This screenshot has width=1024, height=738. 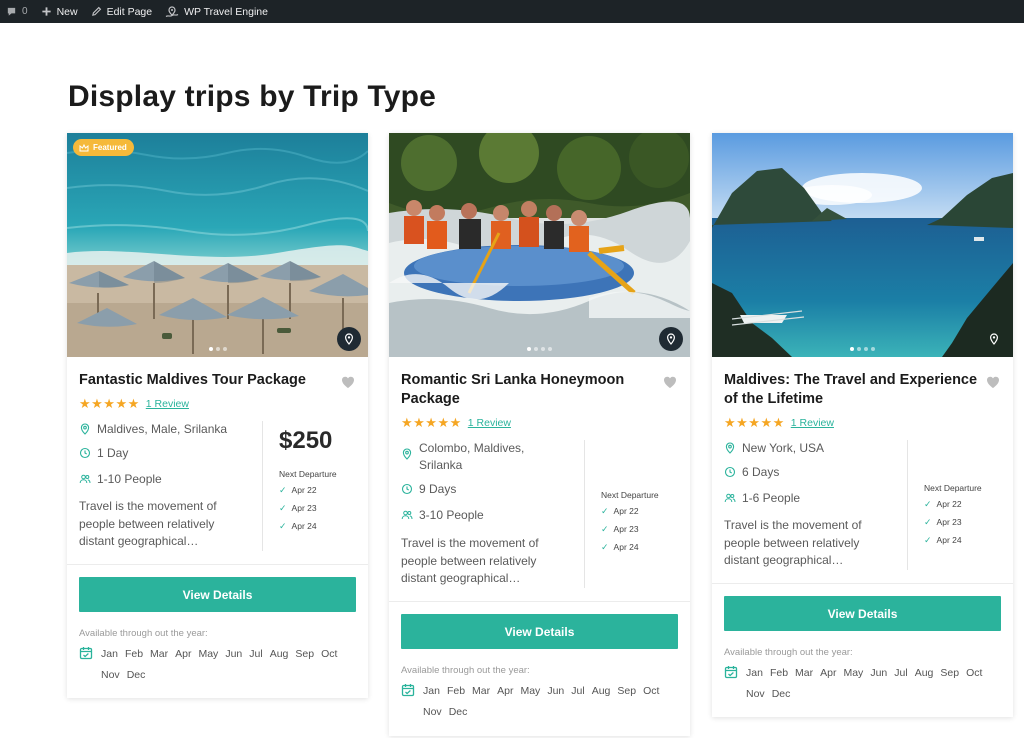 I want to click on people-row: 1-10 People, so click(x=164, y=479).